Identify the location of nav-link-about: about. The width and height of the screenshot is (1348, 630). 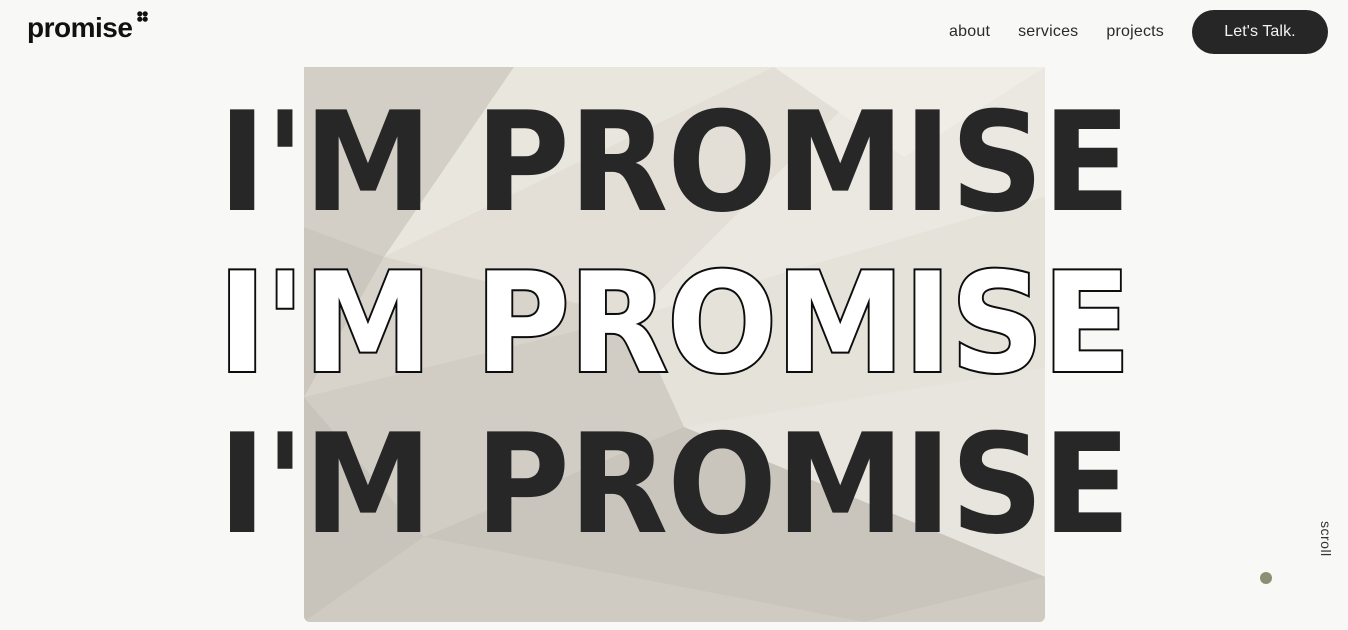
(969, 32).